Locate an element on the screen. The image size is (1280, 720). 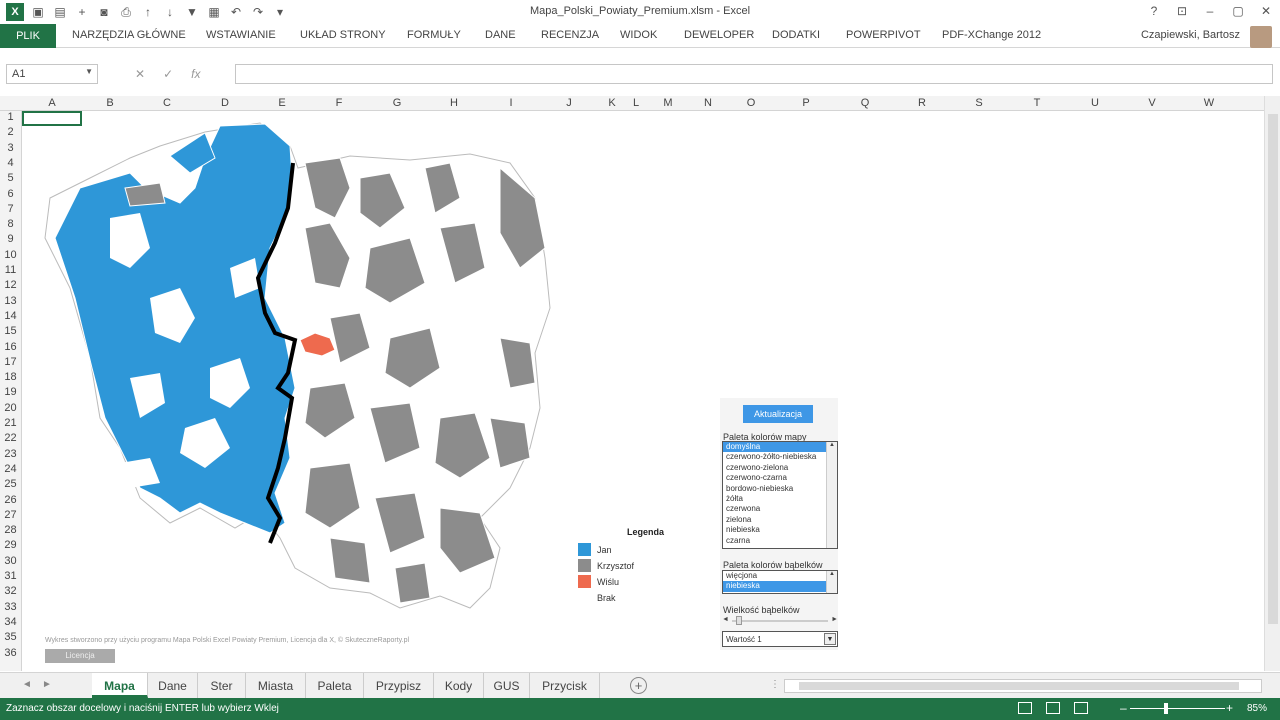
row-header: 19 is located at coordinates (10, 392).